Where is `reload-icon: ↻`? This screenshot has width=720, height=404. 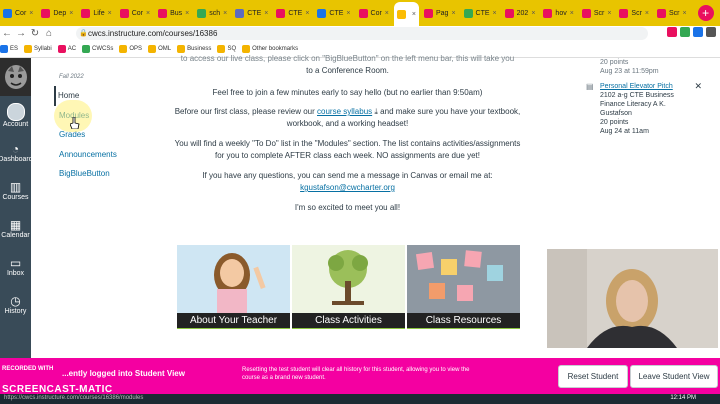 reload-icon: ↻ is located at coordinates (35, 33).